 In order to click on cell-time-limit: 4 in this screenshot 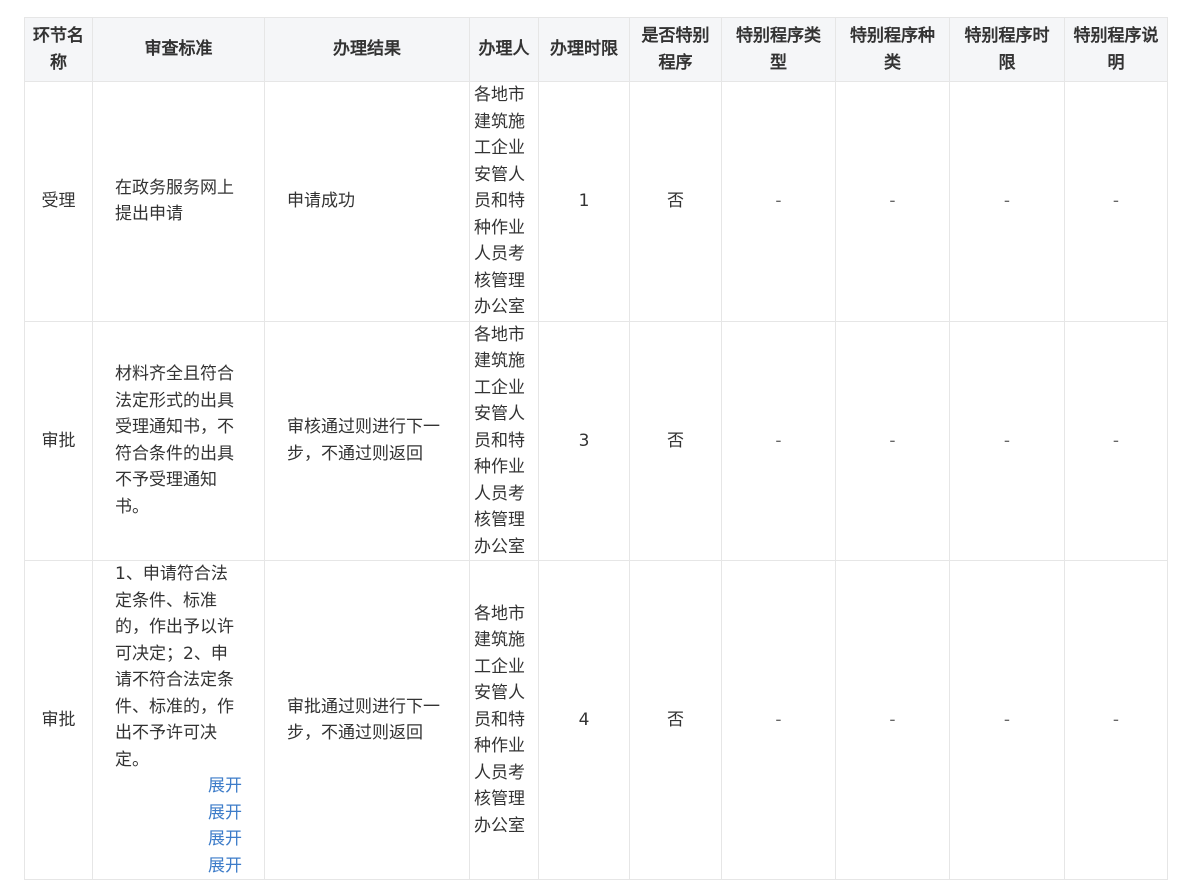, I will do `click(584, 720)`.